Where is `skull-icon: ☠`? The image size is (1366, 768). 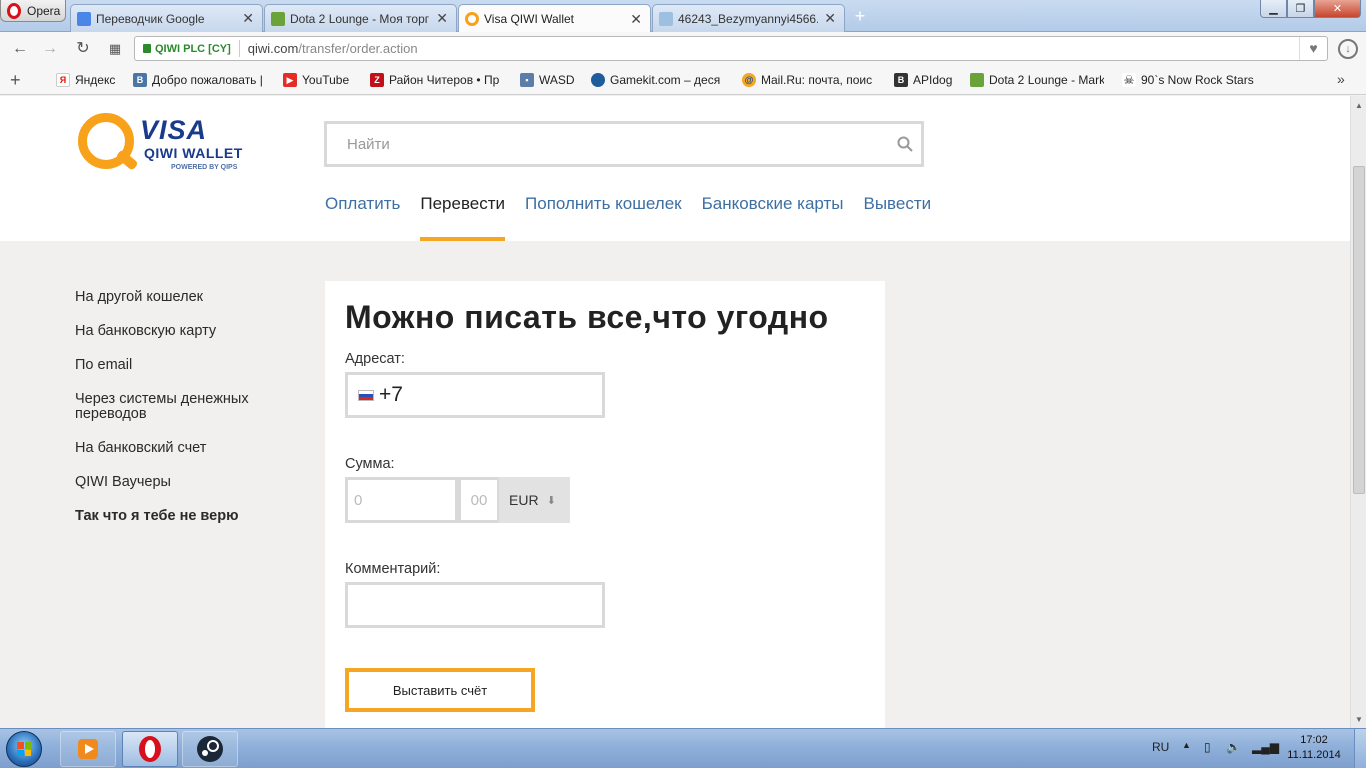 skull-icon: ☠ is located at coordinates (1129, 80).